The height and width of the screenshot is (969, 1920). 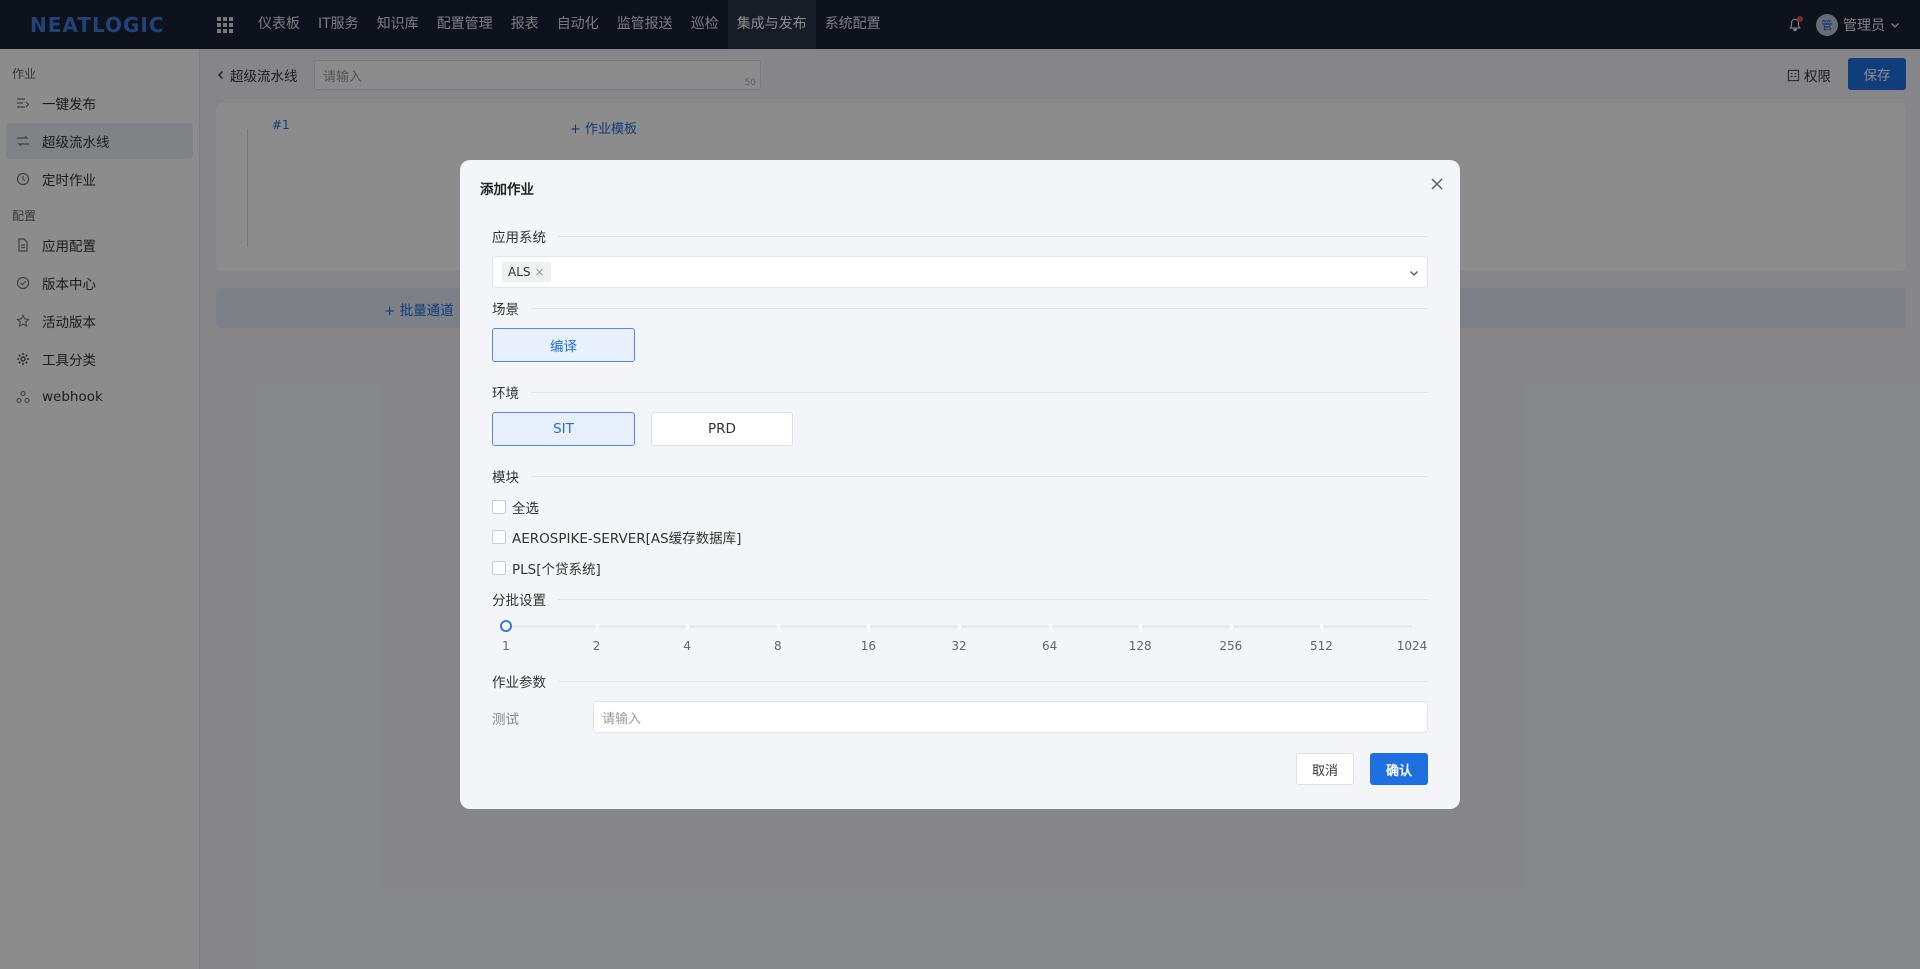 I want to click on section-environment: 环境, so click(x=960, y=392).